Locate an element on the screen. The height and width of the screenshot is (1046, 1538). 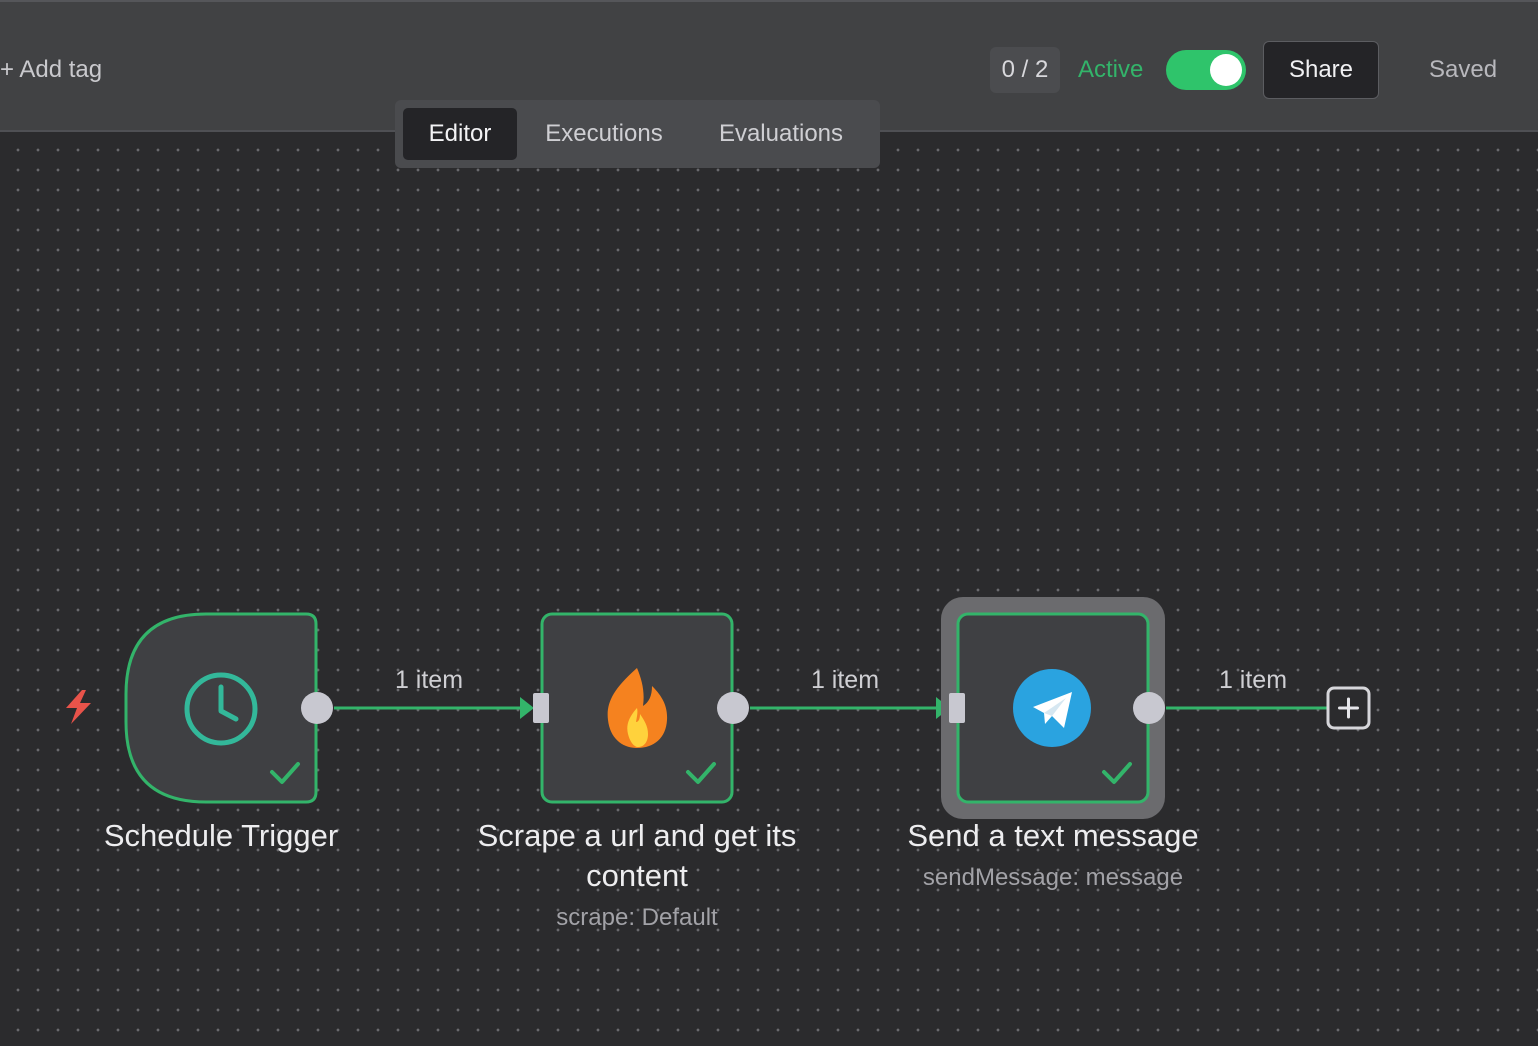
node-subtitle-scrape: scrape: Default is located at coordinates (637, 917).